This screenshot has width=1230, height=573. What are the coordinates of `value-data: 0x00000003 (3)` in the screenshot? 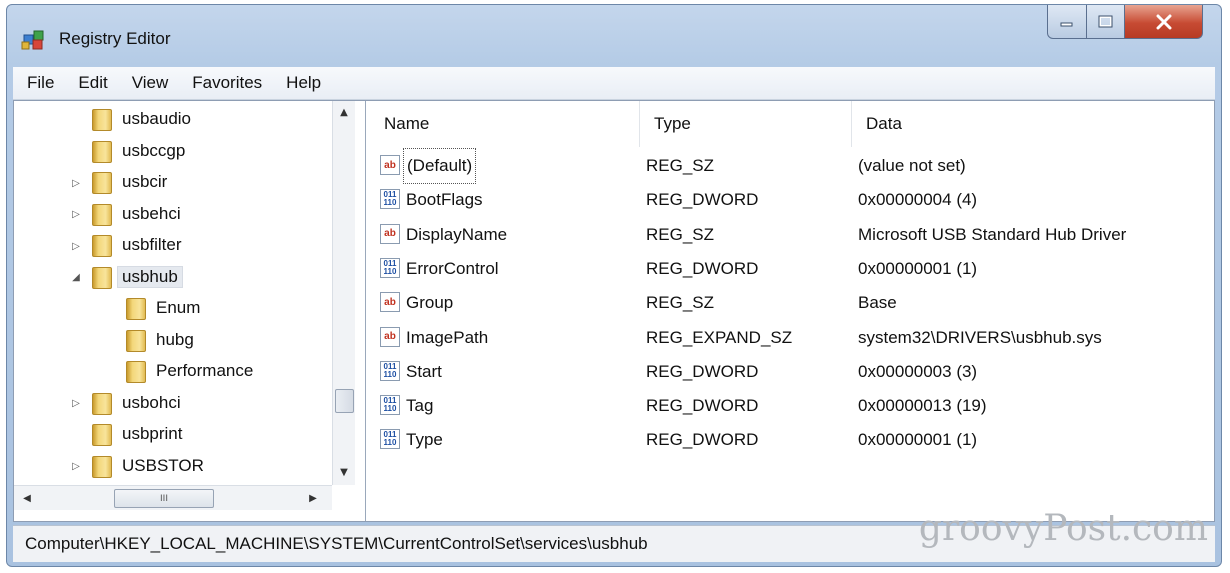 It's located at (918, 371).